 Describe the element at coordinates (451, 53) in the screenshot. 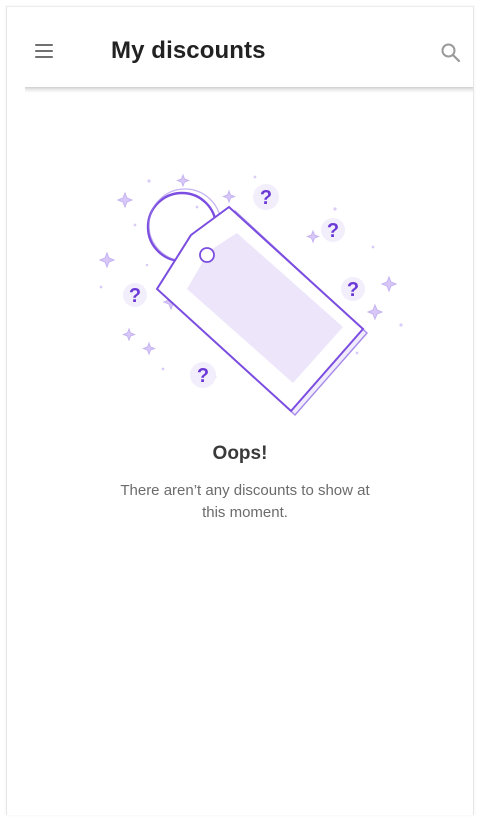

I see `search-icon` at that location.